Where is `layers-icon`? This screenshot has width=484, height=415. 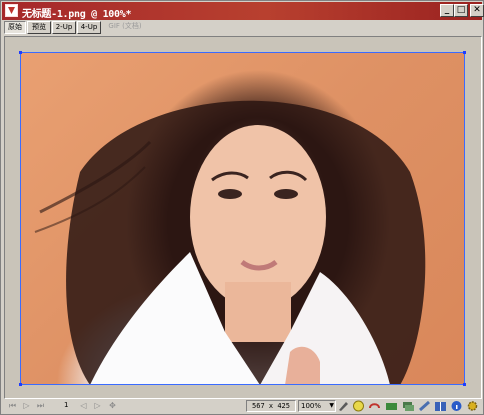
layers-icon is located at coordinates (408, 406).